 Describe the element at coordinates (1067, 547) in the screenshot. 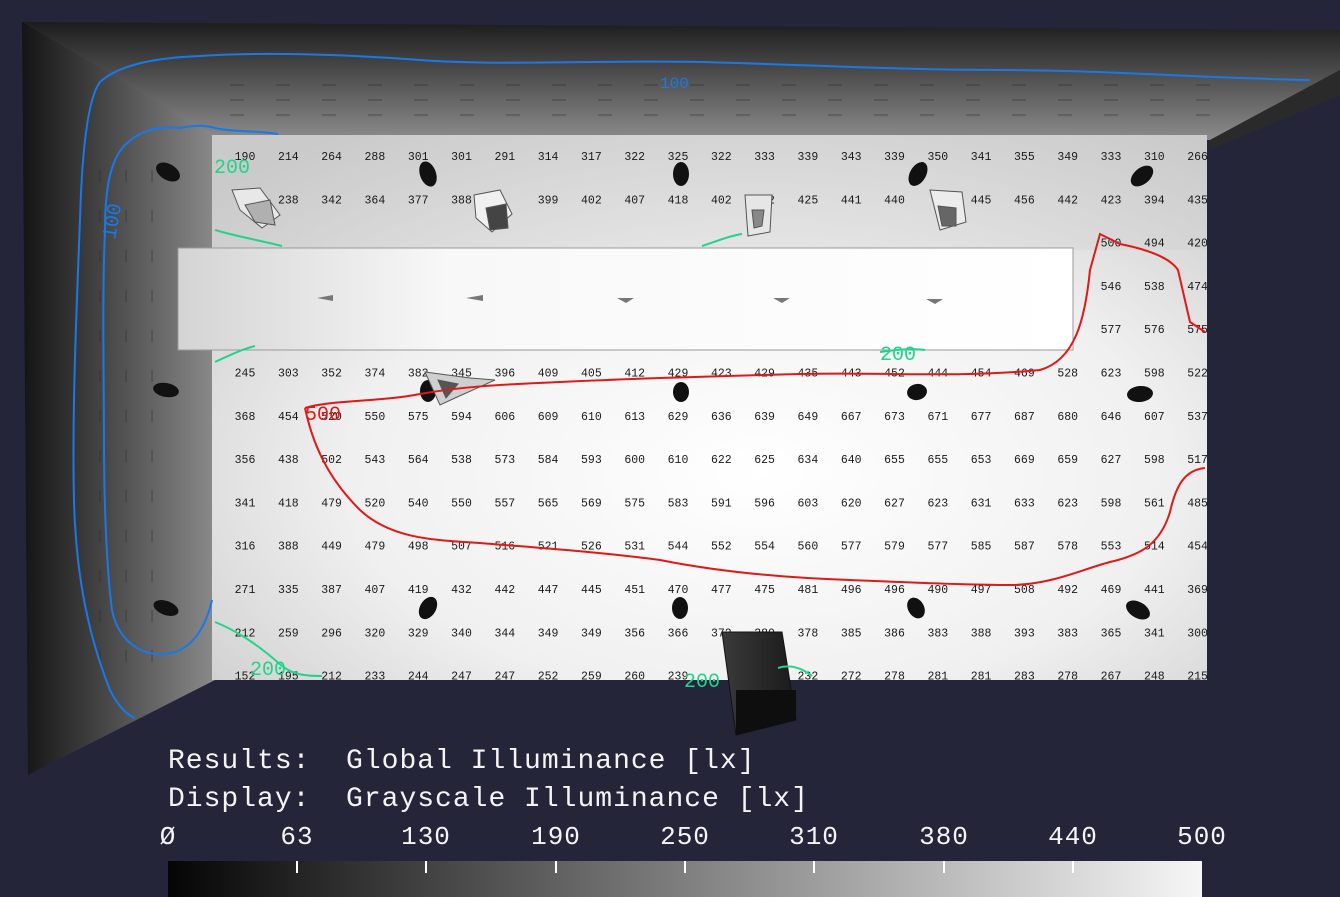

I see `grid-value: 578` at that location.